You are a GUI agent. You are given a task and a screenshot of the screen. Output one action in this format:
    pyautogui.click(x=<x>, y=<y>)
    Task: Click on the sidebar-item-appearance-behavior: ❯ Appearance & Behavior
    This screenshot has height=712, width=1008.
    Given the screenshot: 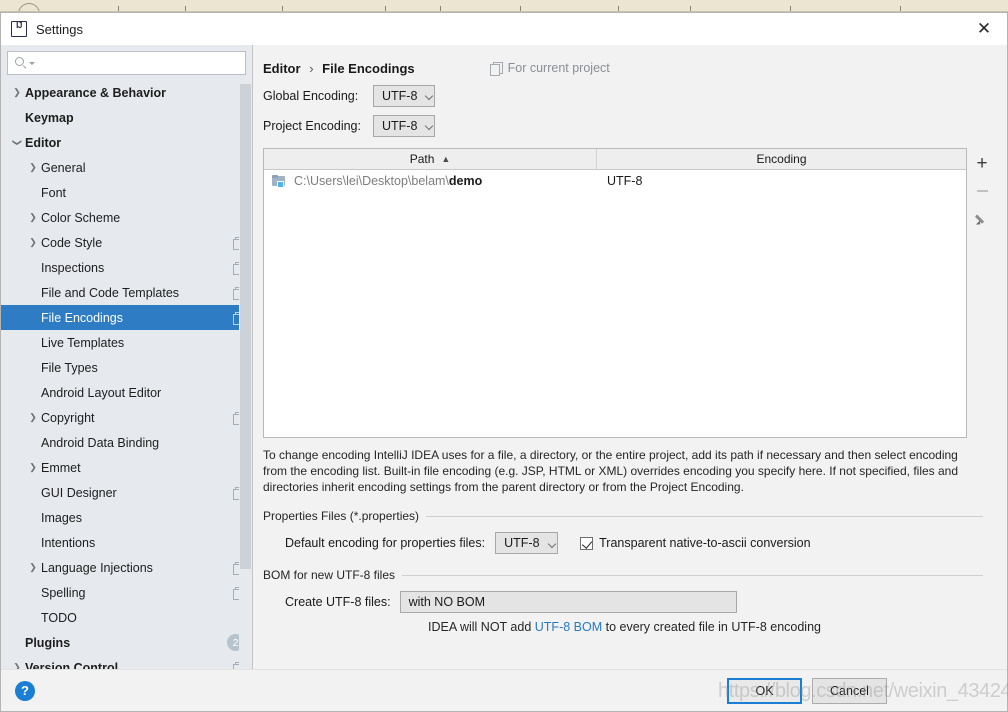 What is the action you would take?
    pyautogui.click(x=126, y=92)
    